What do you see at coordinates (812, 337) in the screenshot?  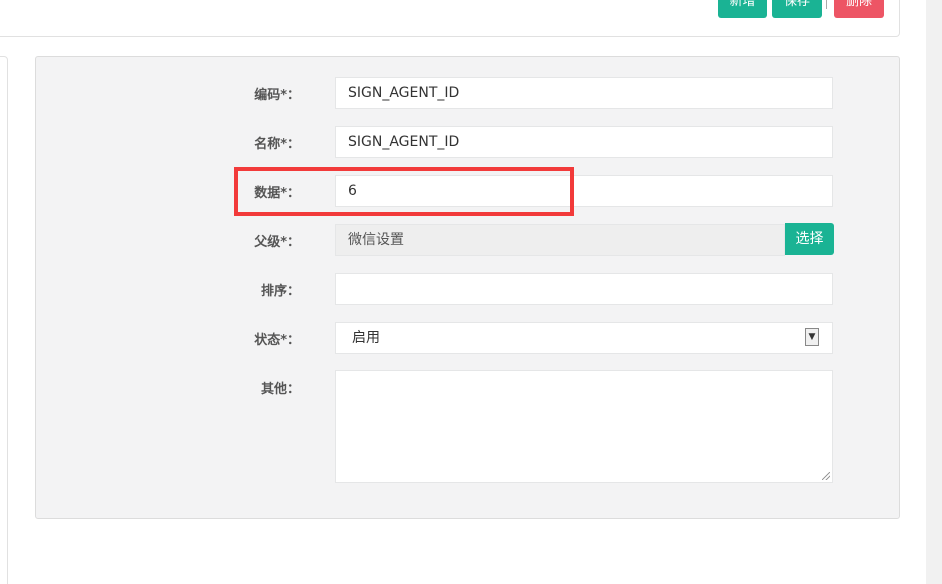 I see `chevron-down-icon: ▼` at bounding box center [812, 337].